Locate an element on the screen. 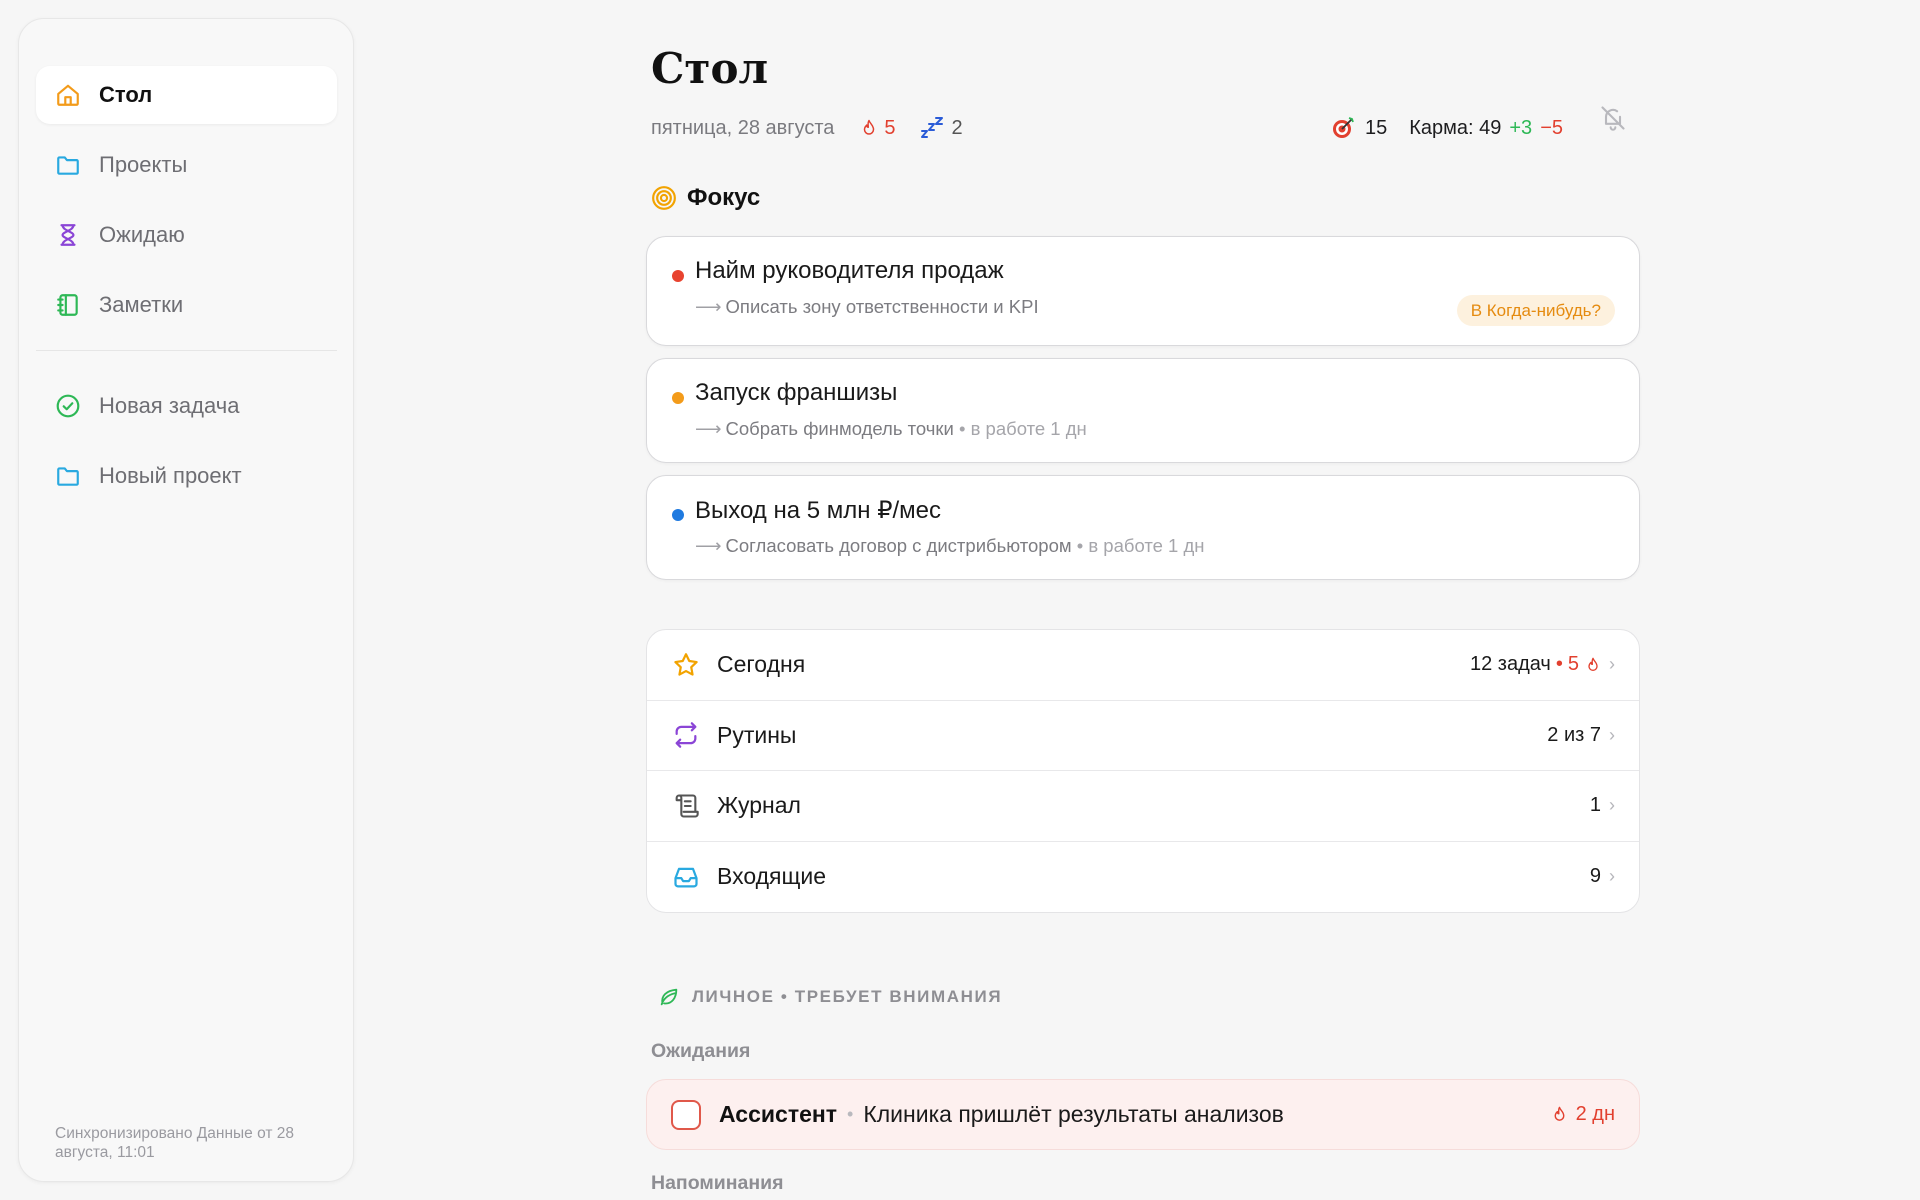  hourglass-icon is located at coordinates (68, 235).